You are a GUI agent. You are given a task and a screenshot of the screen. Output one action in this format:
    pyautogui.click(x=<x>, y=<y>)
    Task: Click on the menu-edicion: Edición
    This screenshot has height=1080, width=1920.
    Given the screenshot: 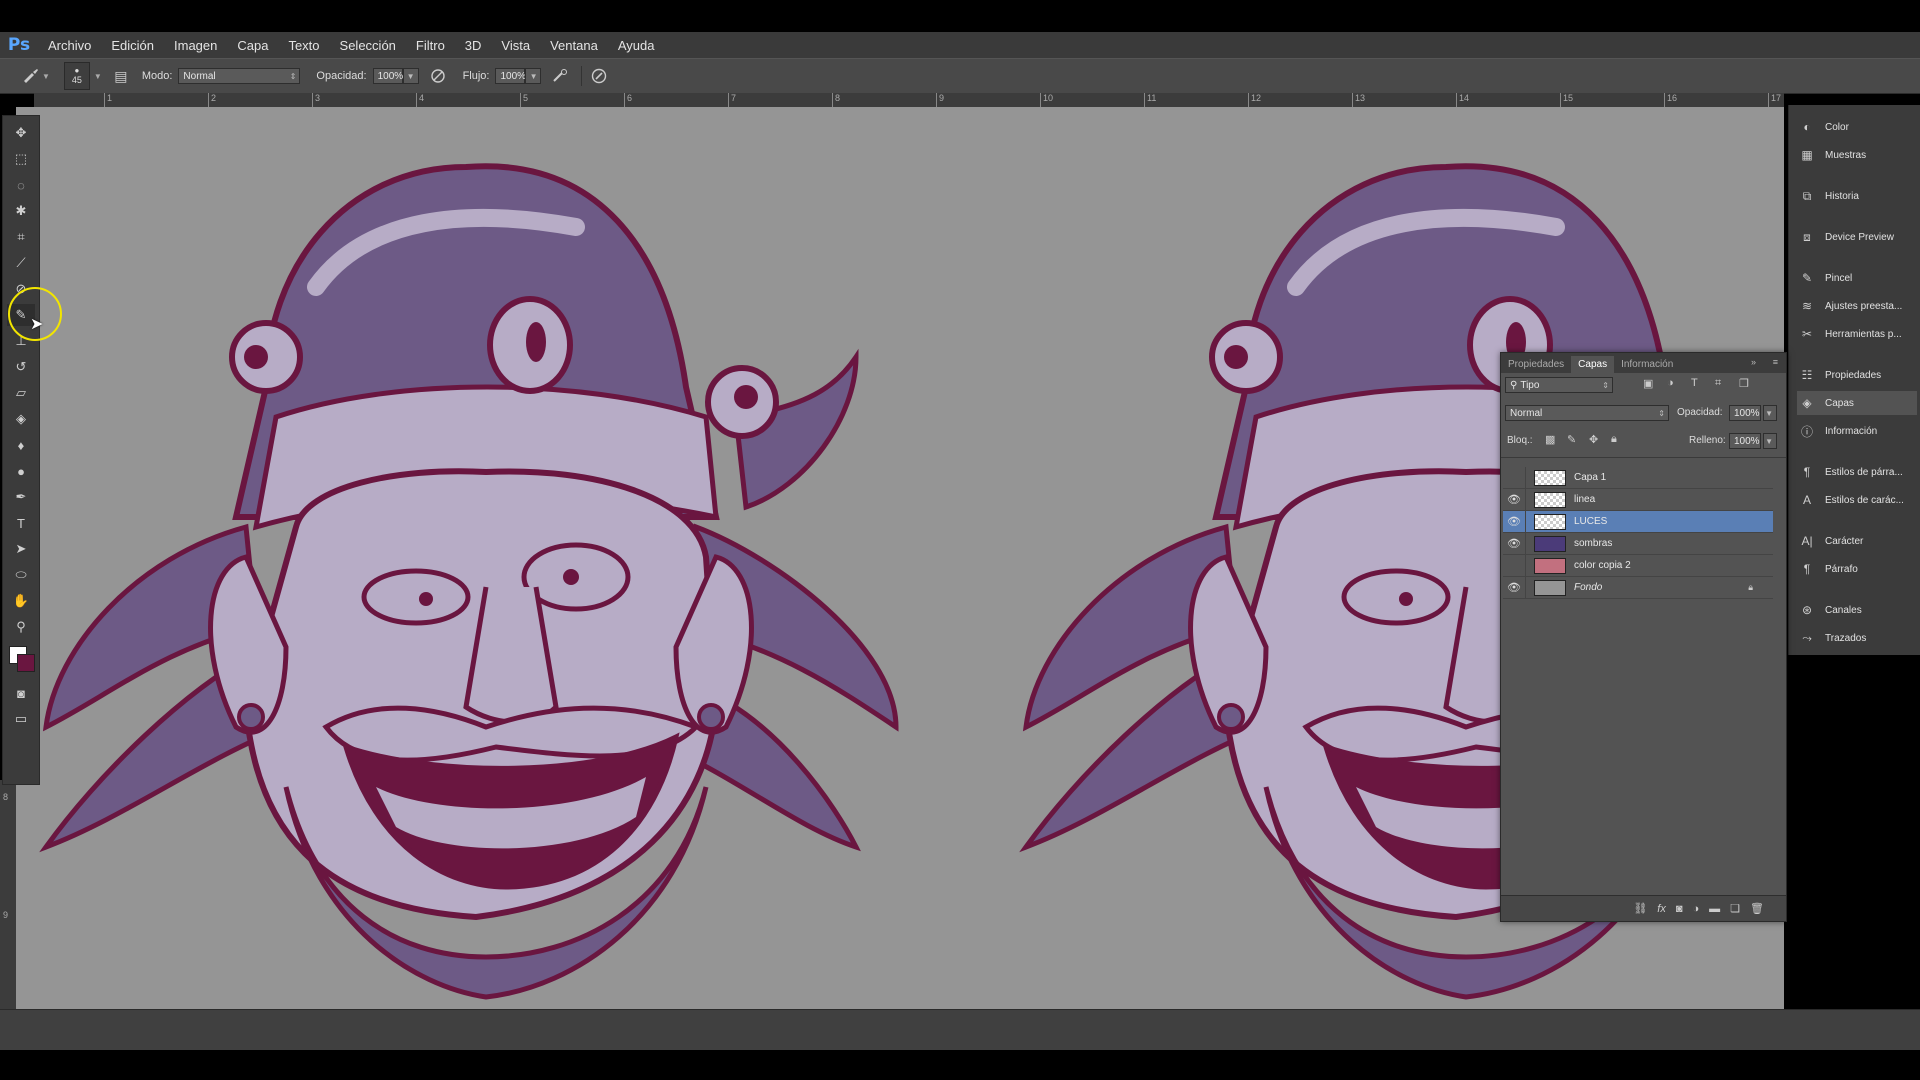 What is the action you would take?
    pyautogui.click(x=132, y=45)
    